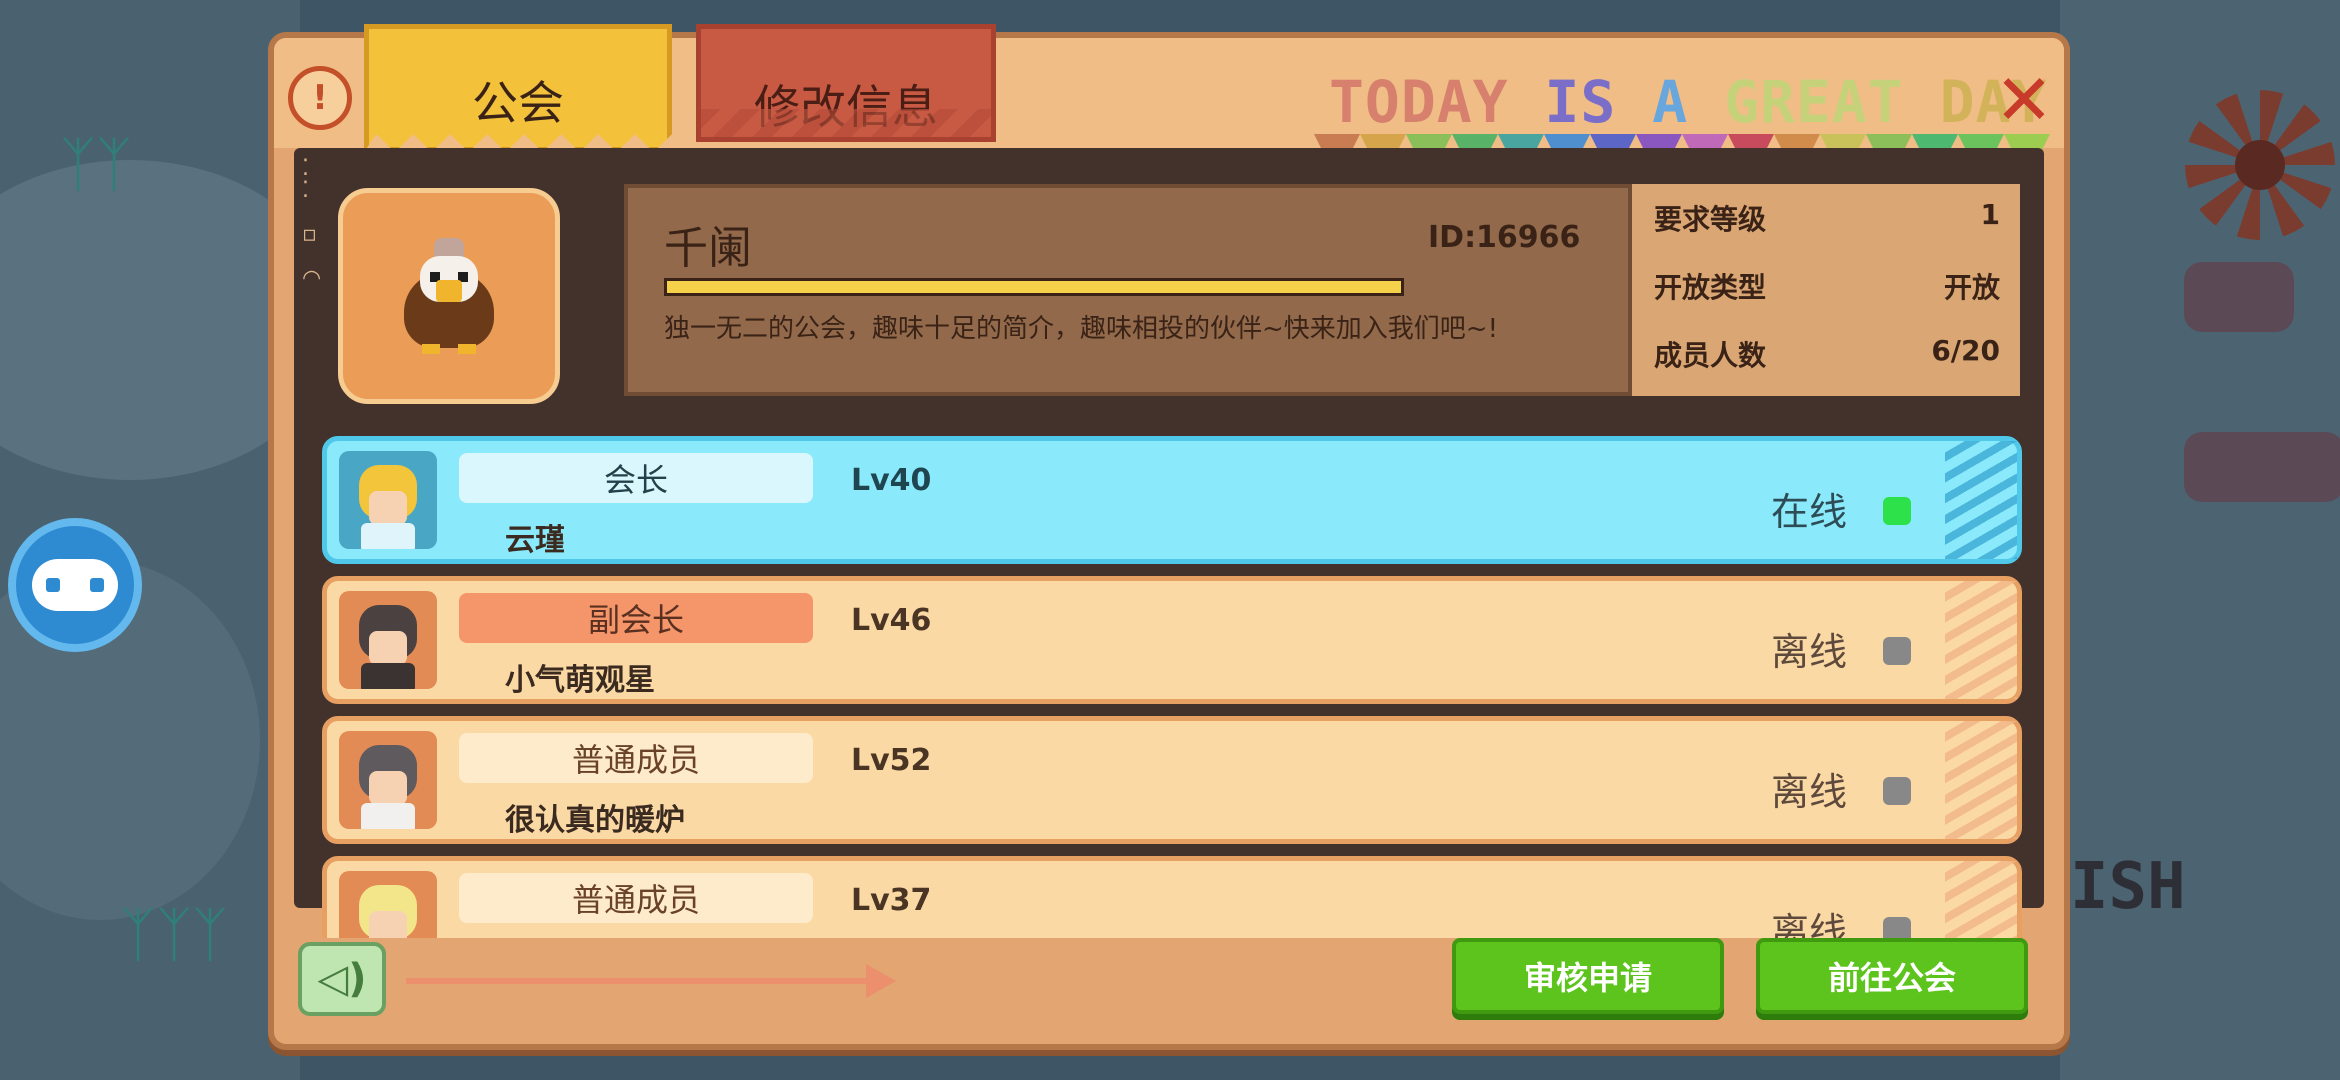 Image resolution: width=2340 pixels, height=1080 pixels. I want to click on banner-slogan: TODAY IS A GREAT DAY, so click(1688, 102).